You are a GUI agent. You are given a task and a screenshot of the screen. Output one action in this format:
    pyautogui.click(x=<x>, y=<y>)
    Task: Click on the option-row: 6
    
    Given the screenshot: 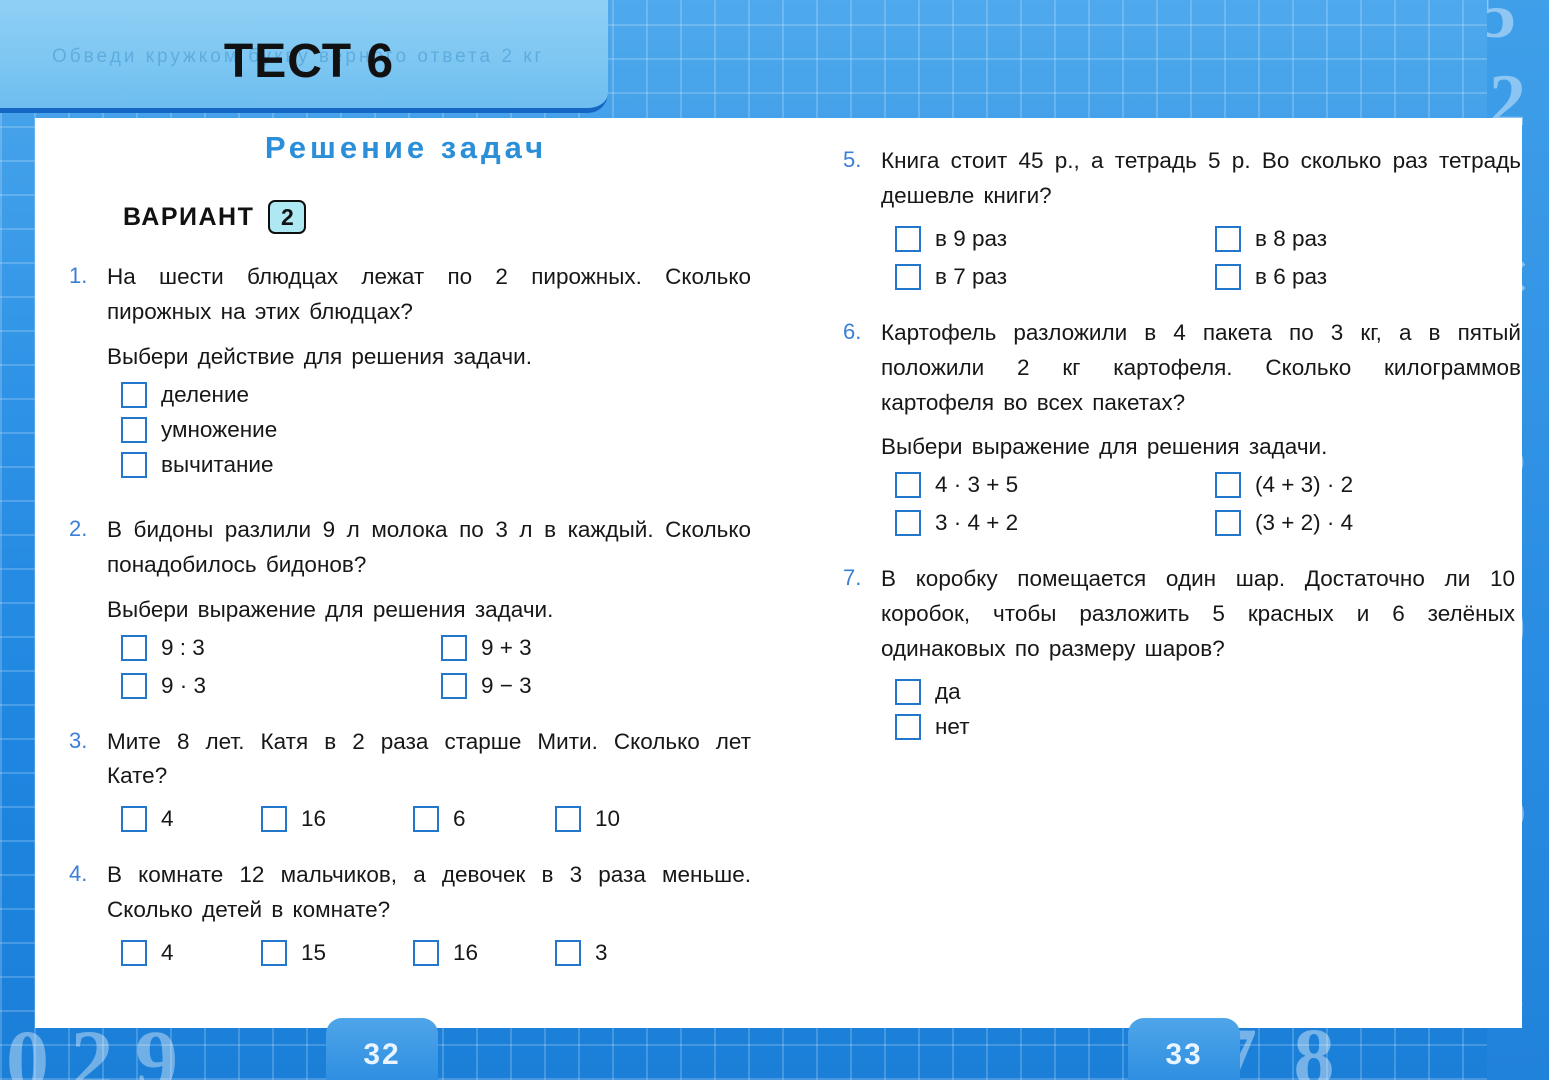 What is the action you would take?
    pyautogui.click(x=470, y=819)
    